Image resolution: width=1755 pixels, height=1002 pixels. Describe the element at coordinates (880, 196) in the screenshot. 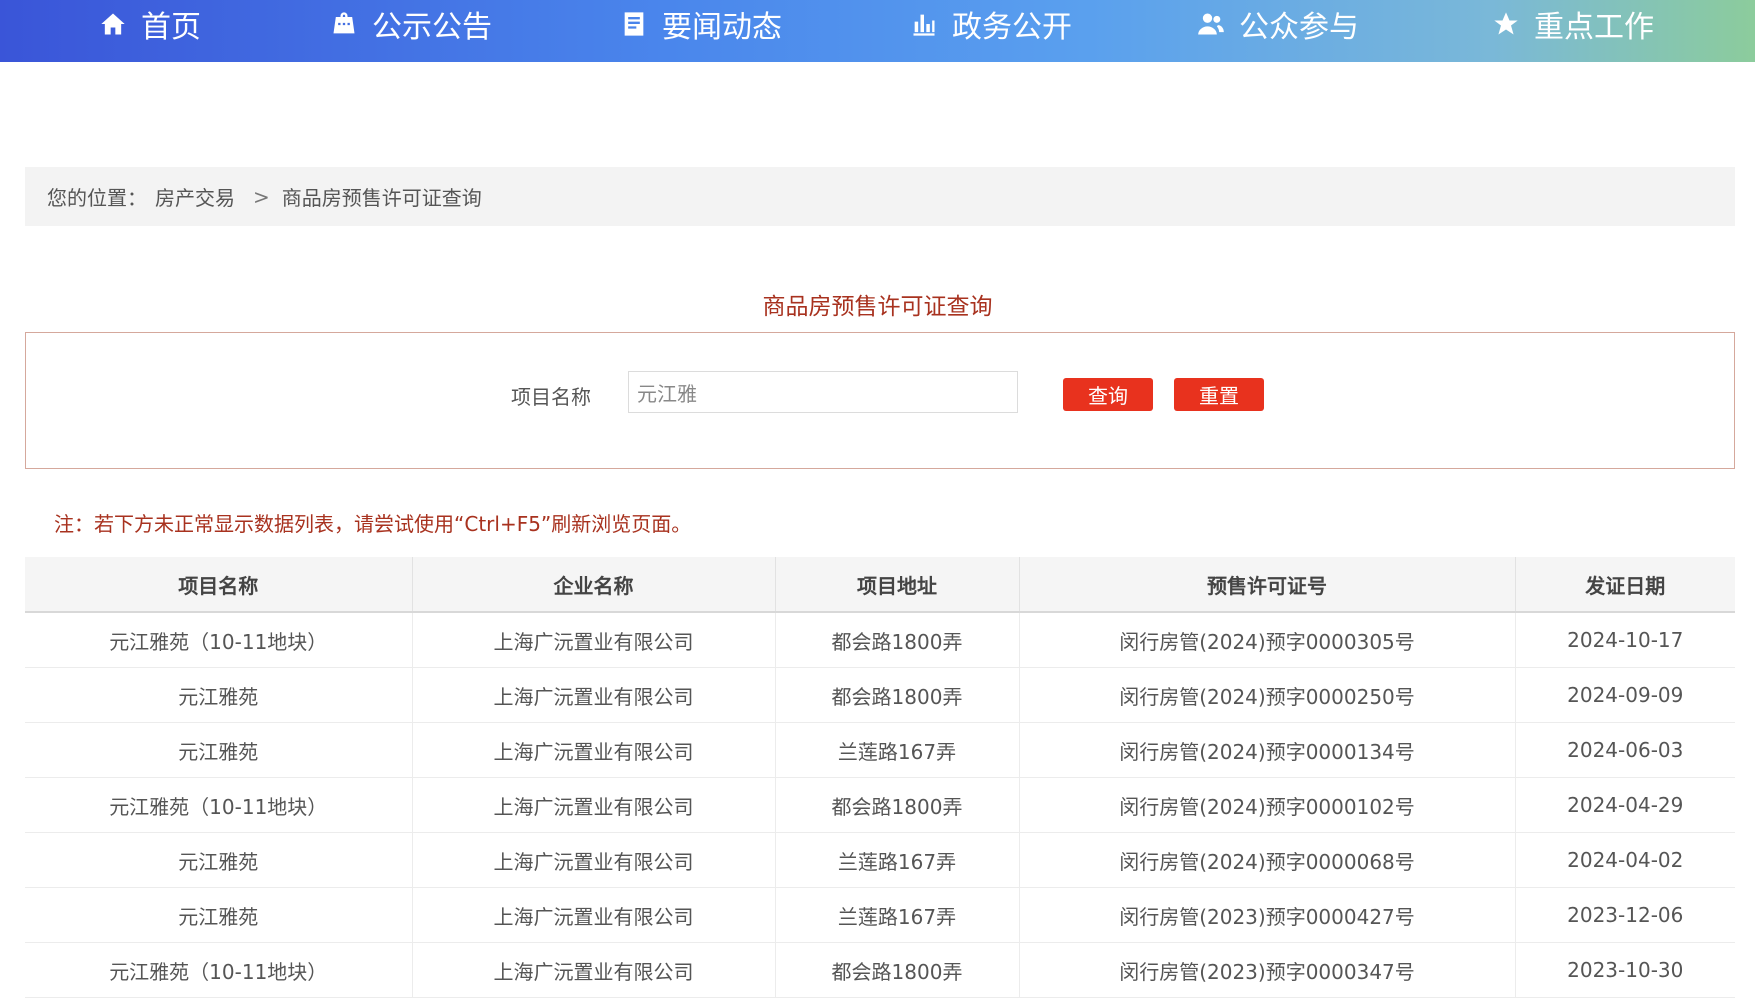

I see `breadcrumb: 您的位置： 房产交易 > 商品房预售许可证查询` at that location.